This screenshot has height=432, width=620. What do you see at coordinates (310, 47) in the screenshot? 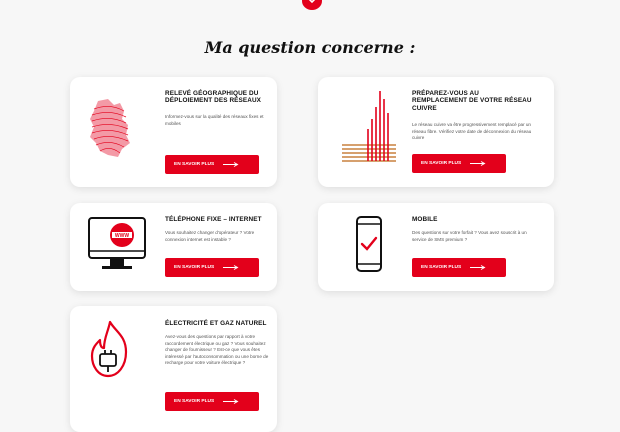
I see `section-heading: Ma question concerne :` at bounding box center [310, 47].